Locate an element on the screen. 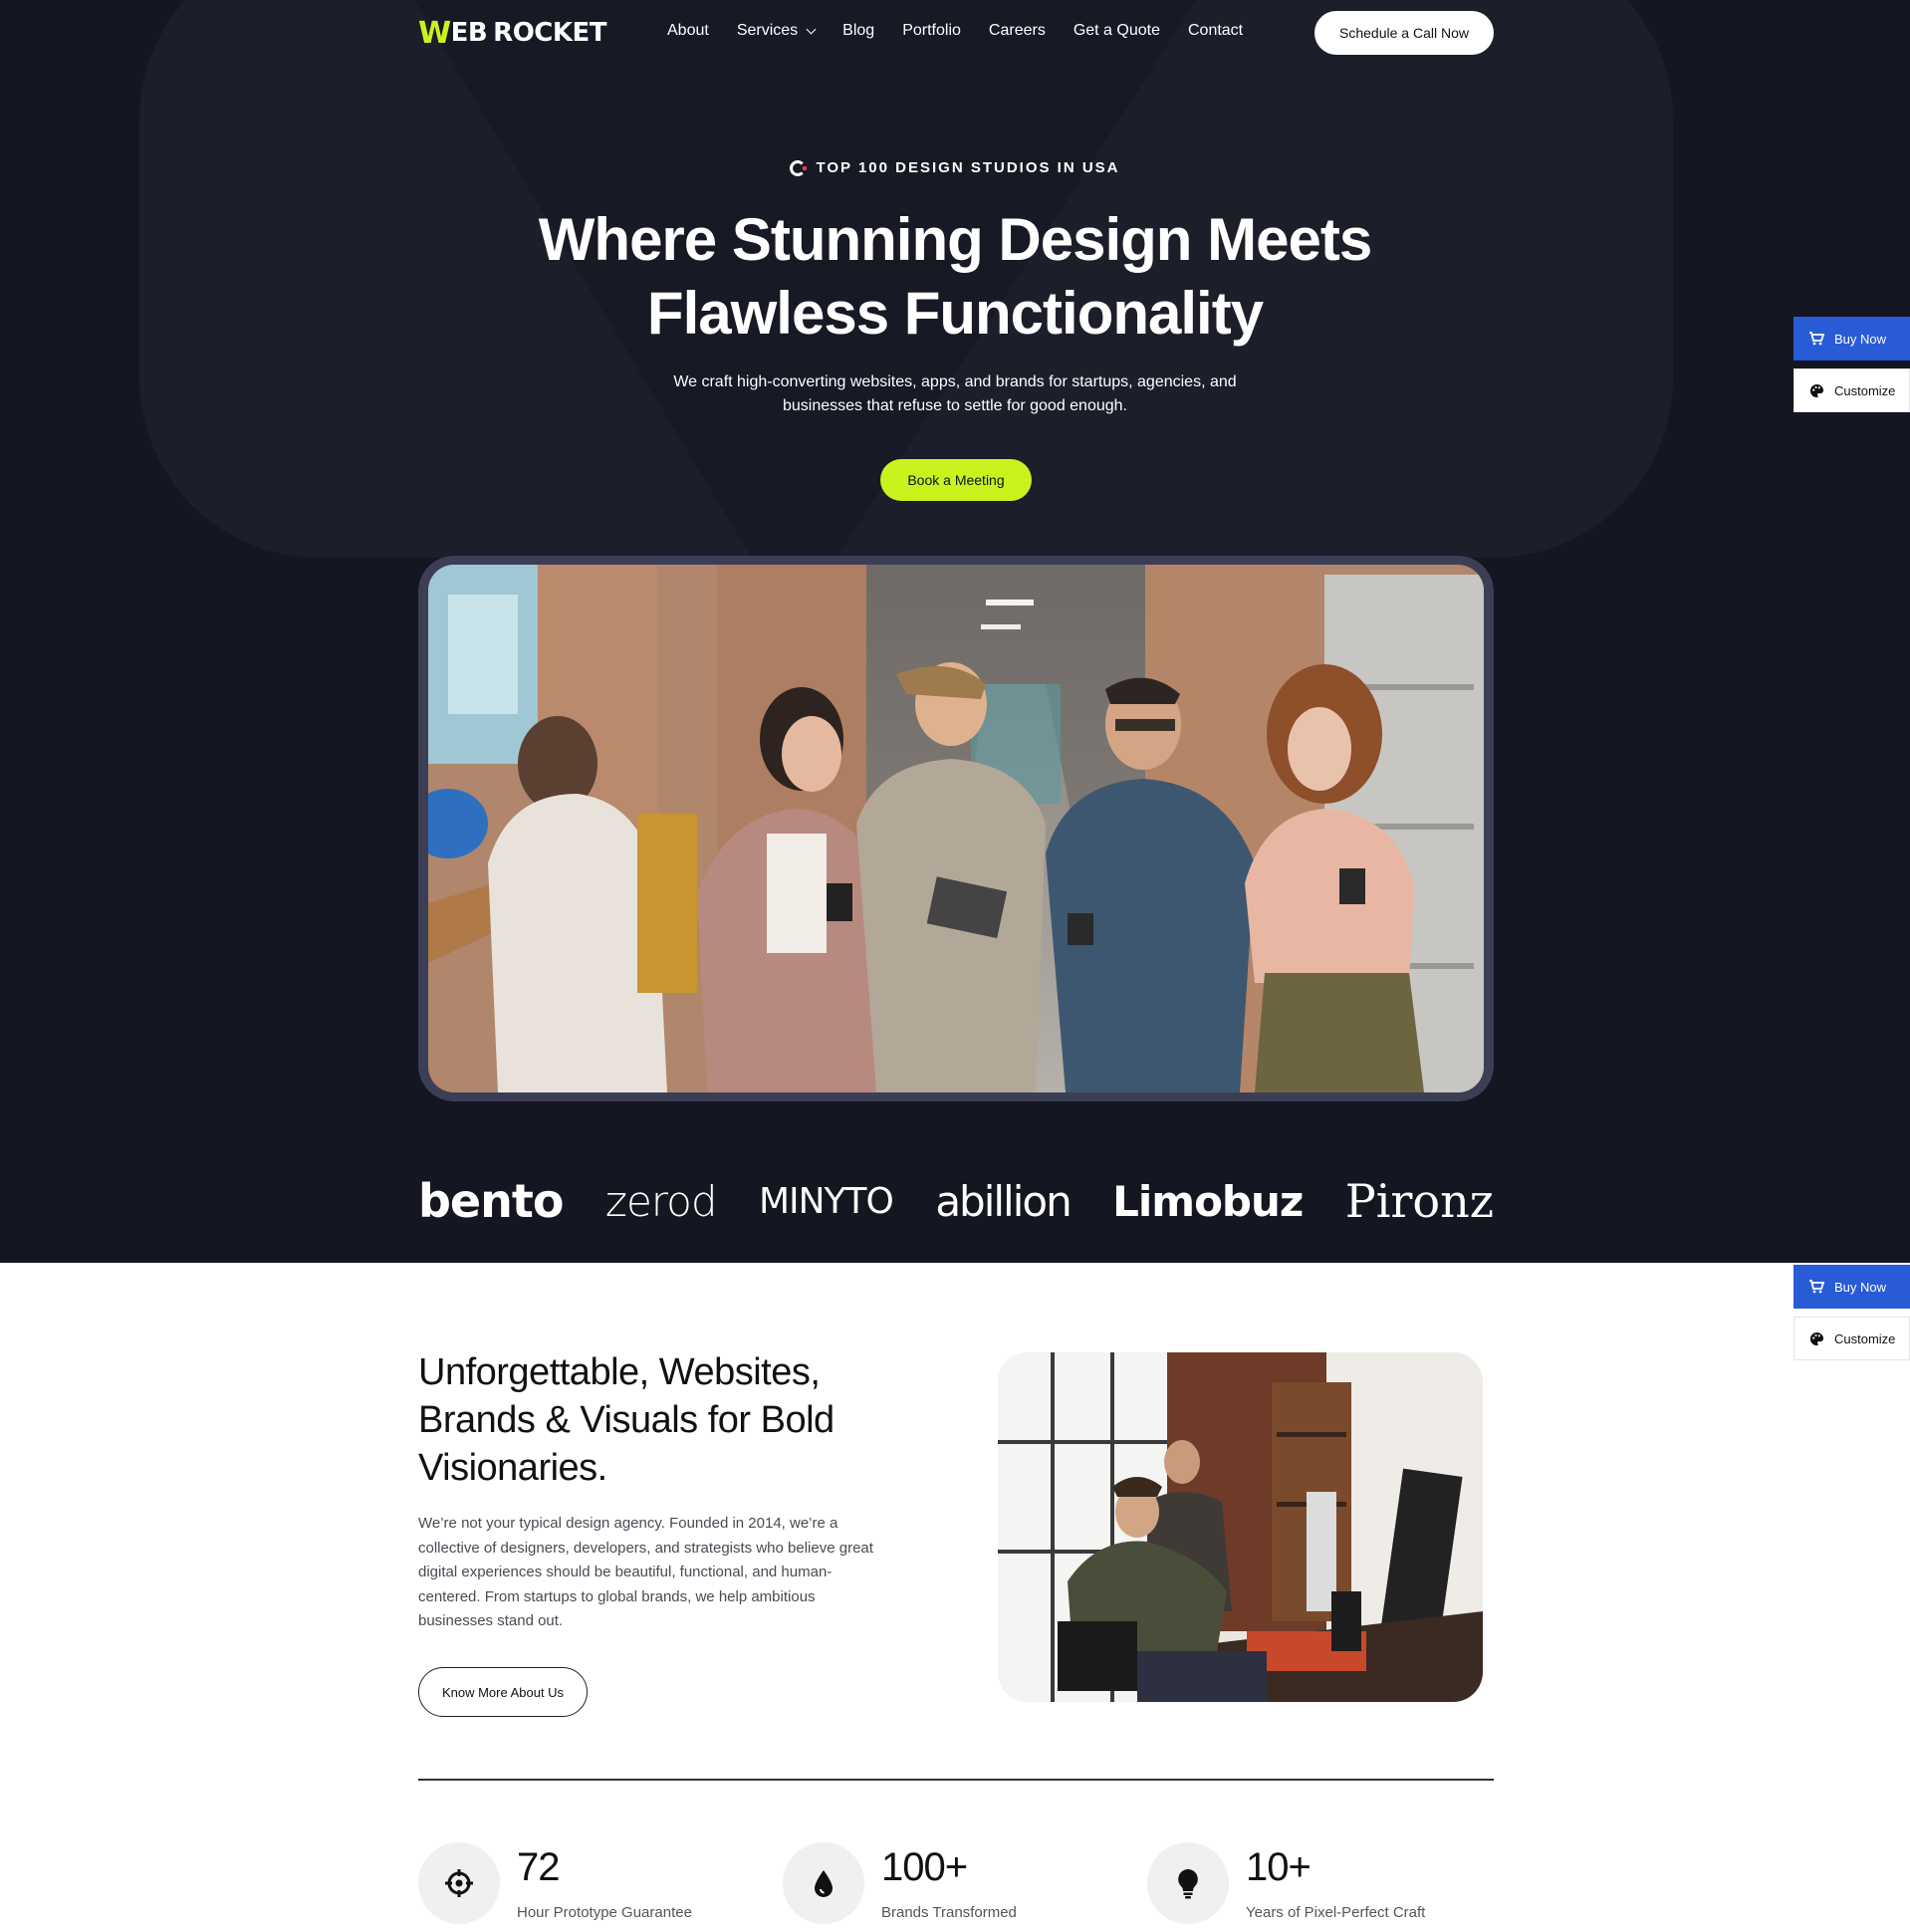  nav-contact: Contact is located at coordinates (1216, 31).